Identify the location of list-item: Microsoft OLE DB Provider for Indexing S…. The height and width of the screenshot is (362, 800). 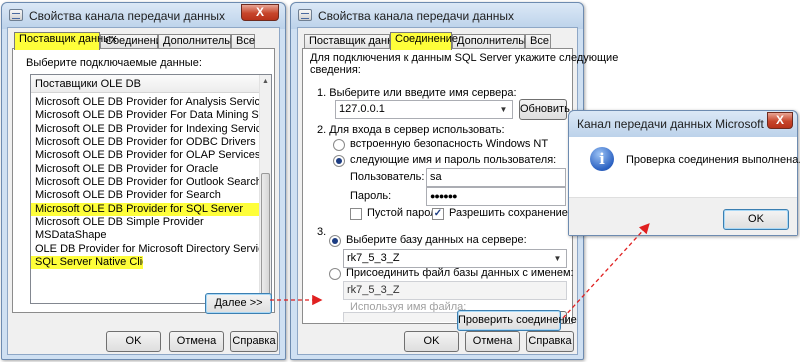
(145, 129).